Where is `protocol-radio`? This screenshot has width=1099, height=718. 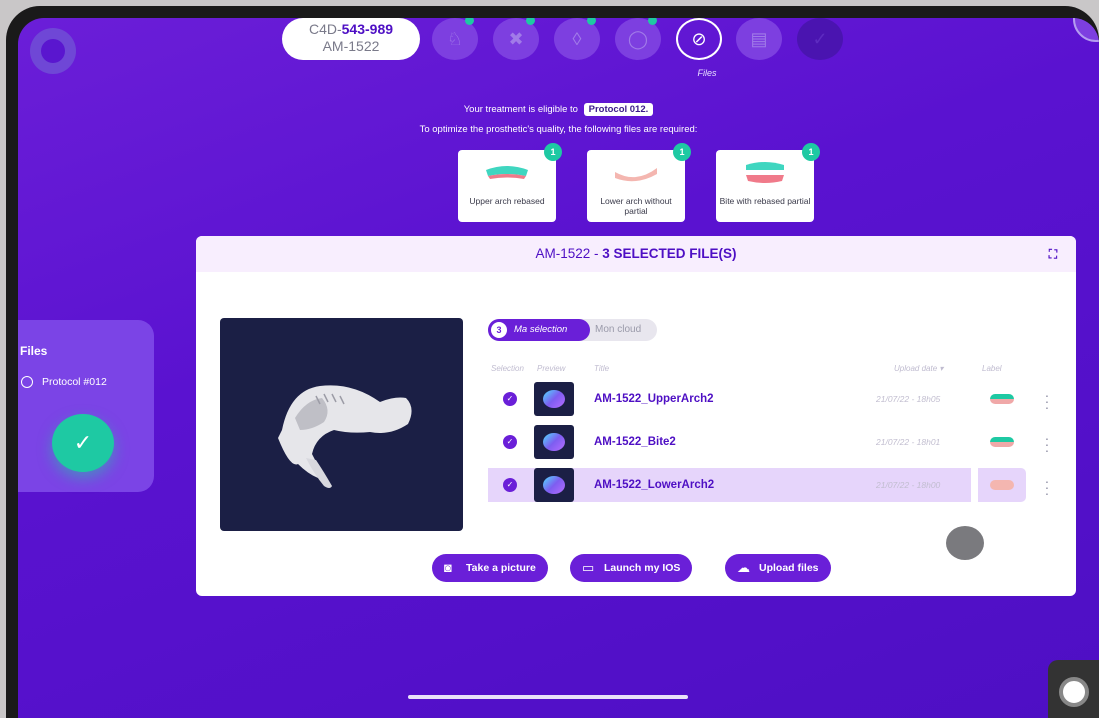
protocol-radio is located at coordinates (27, 382).